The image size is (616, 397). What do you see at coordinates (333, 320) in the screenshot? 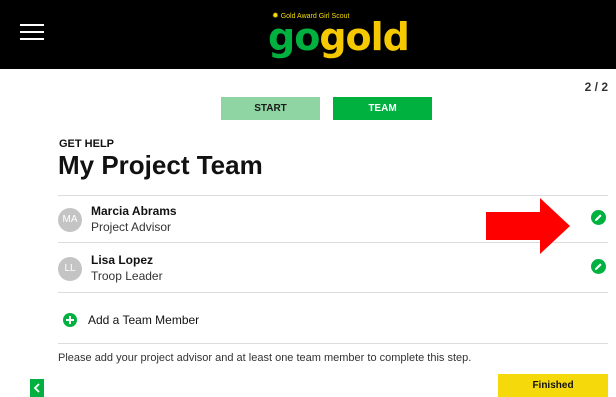
I see `add-team-member-button: Add a Team Member` at bounding box center [333, 320].